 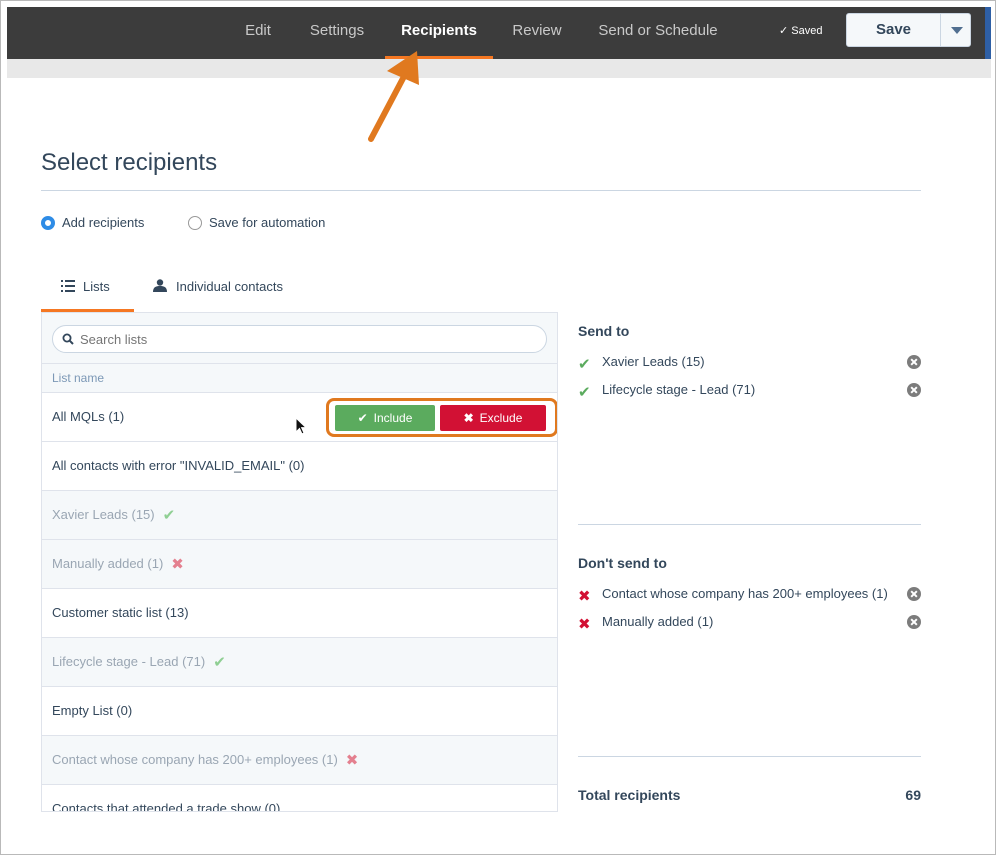 I want to click on exclude-button: ✖ Exclude, so click(x=493, y=418).